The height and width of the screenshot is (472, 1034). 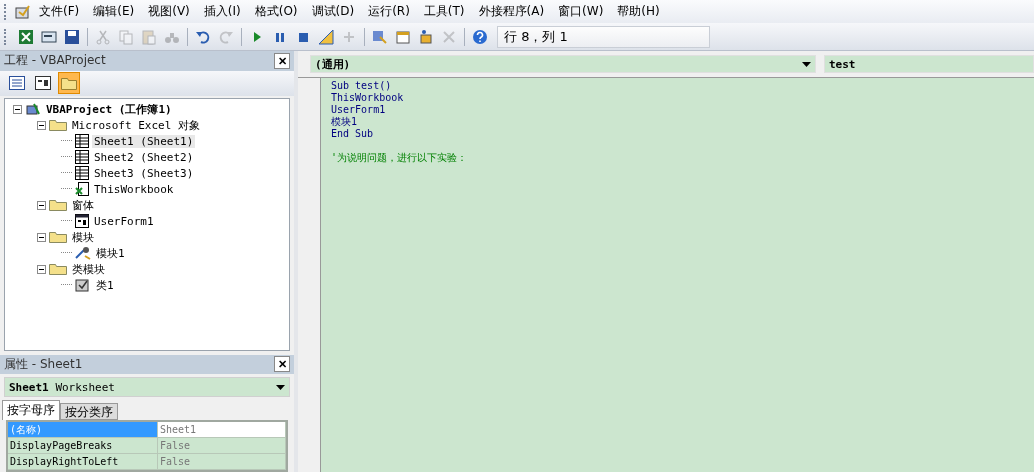 I want to click on tree-item: Sheet3 (Sheet3), so click(x=144, y=173).